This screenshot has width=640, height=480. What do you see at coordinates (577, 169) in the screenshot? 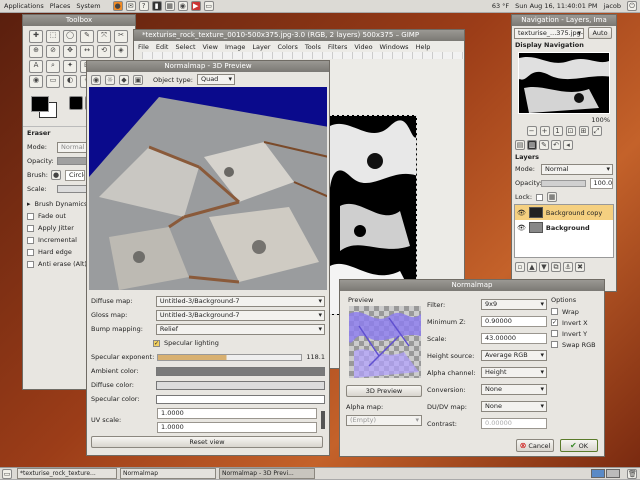
I see `layer-mode-combo: Normal` at bounding box center [577, 169].